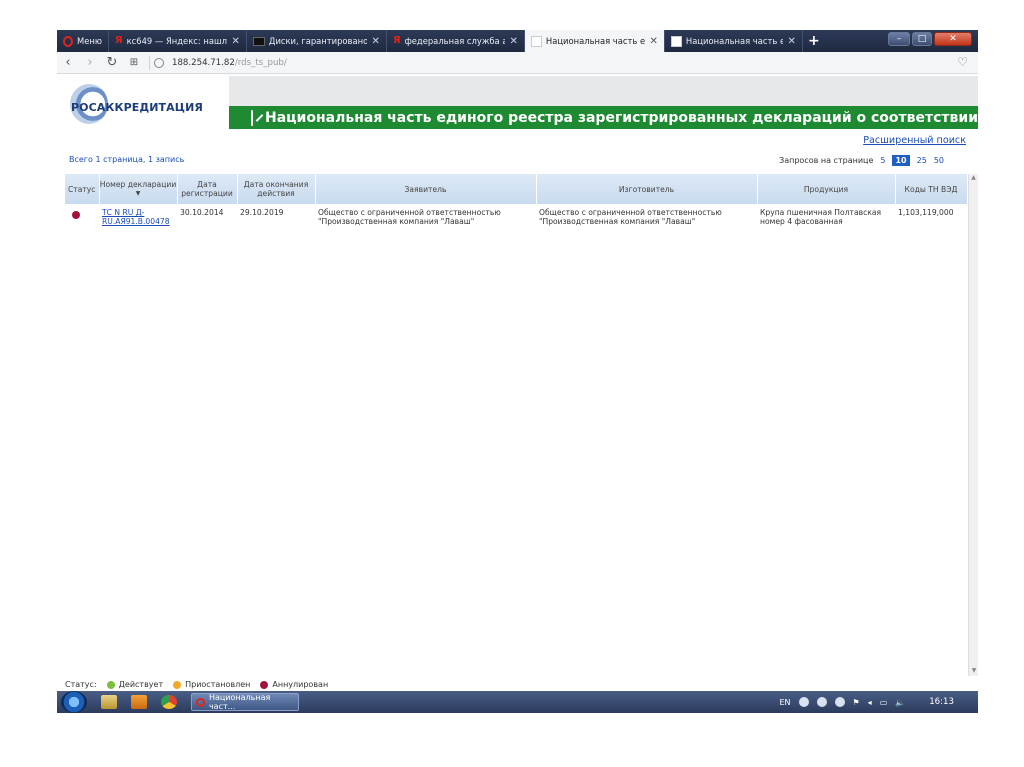  What do you see at coordinates (112, 62) in the screenshot?
I see `reload-icon: ↻` at bounding box center [112, 62].